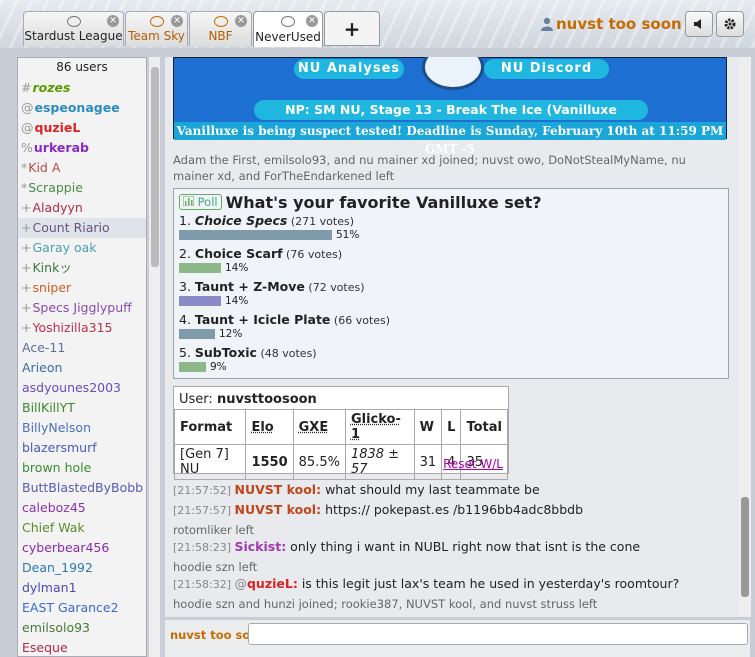  What do you see at coordinates (188, 201) in the screenshot?
I see `bar-chart-icon` at bounding box center [188, 201].